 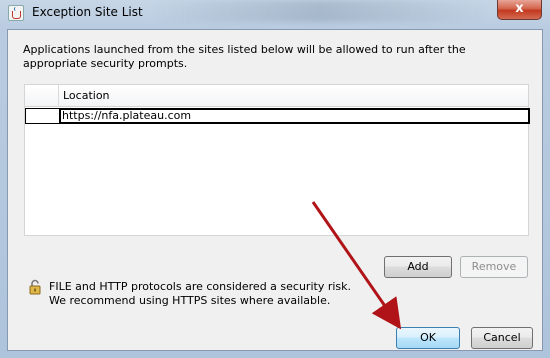 I want to click on window-title: Exception Site List, so click(x=87, y=12).